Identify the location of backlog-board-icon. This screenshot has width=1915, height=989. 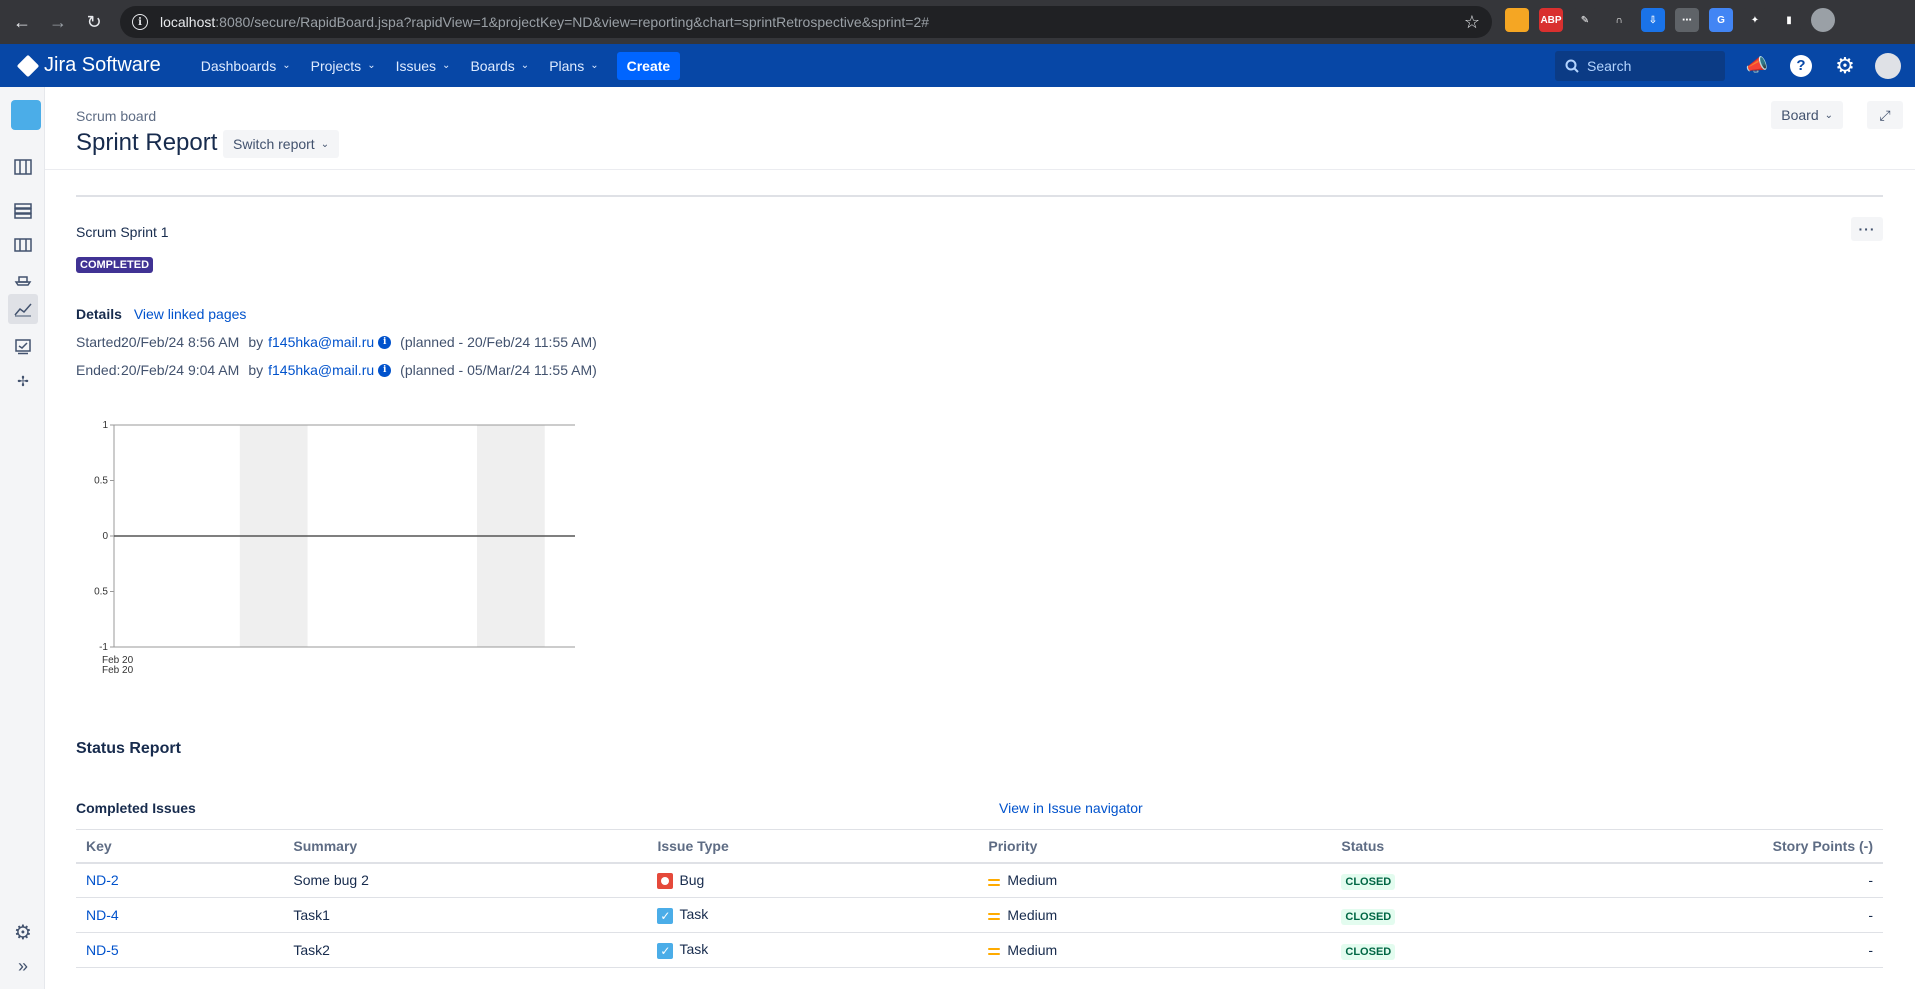
(23, 167).